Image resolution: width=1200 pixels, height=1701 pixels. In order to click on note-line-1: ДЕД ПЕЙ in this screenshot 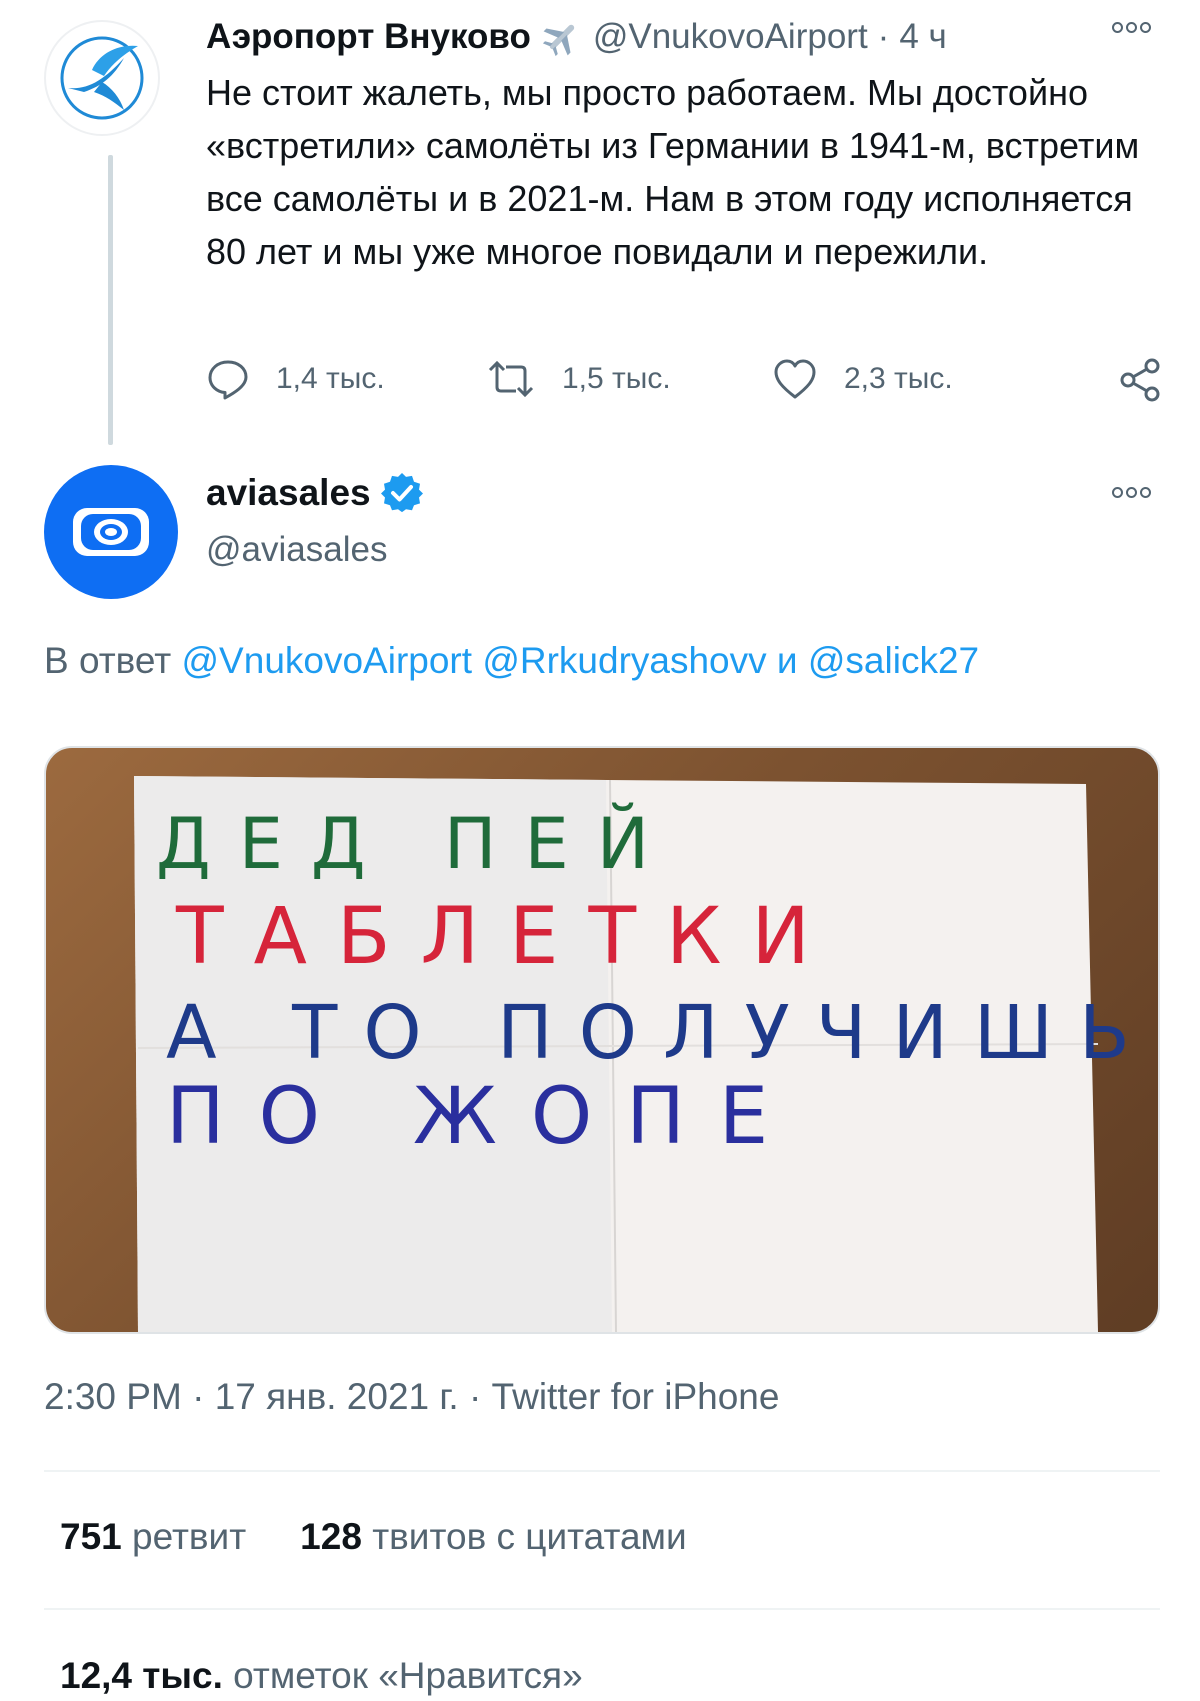, I will do `click(416, 844)`.